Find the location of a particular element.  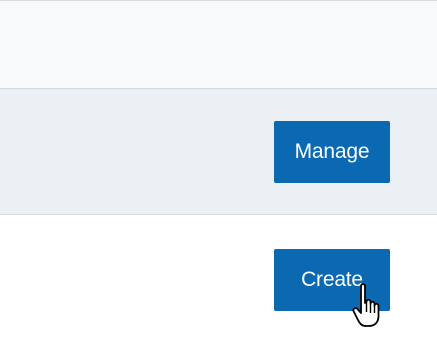

manage-button: Manage is located at coordinates (332, 152).